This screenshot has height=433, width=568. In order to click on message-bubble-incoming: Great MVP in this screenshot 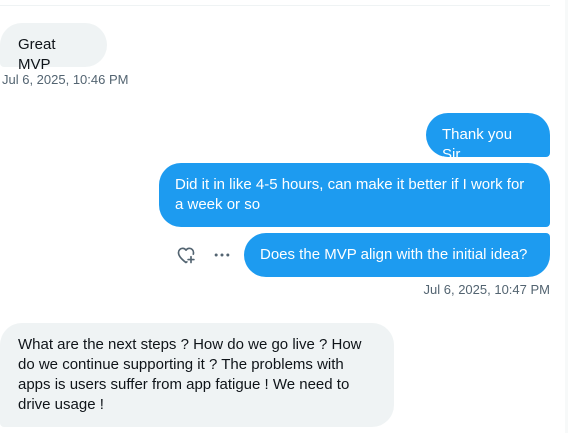, I will do `click(53, 48)`.